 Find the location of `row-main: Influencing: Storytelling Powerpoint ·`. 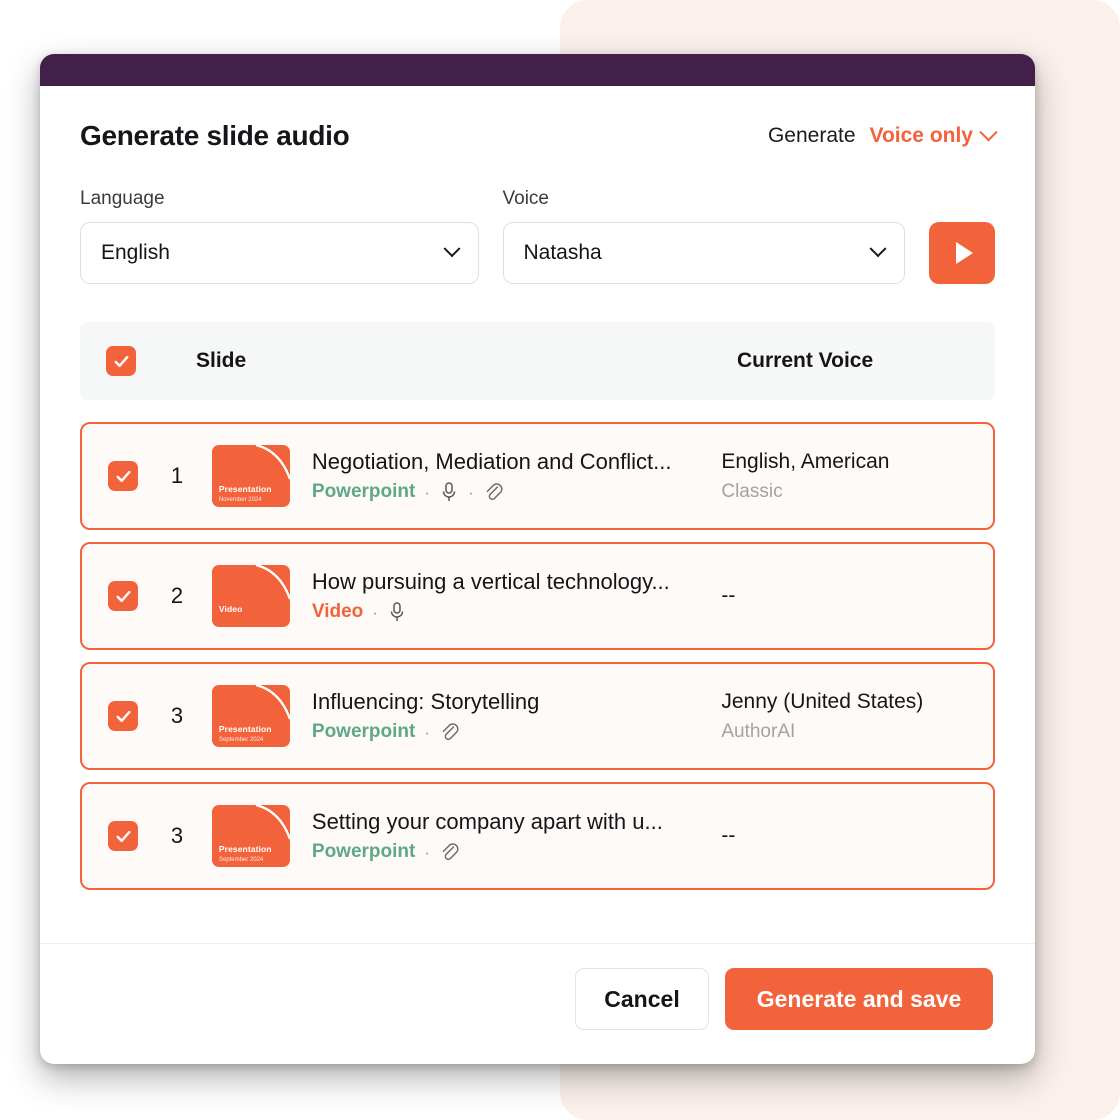

row-main: Influencing: Storytelling Powerpoint · is located at coordinates (516, 716).